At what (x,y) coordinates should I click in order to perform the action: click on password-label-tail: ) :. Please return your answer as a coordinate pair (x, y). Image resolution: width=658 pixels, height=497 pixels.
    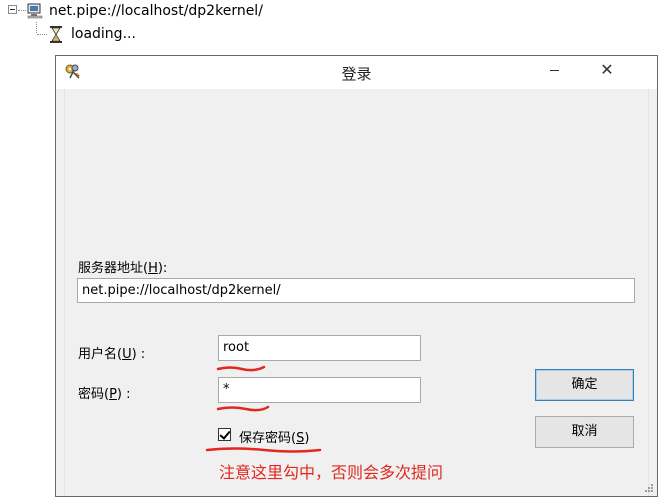
    Looking at the image, I should click on (123, 394).